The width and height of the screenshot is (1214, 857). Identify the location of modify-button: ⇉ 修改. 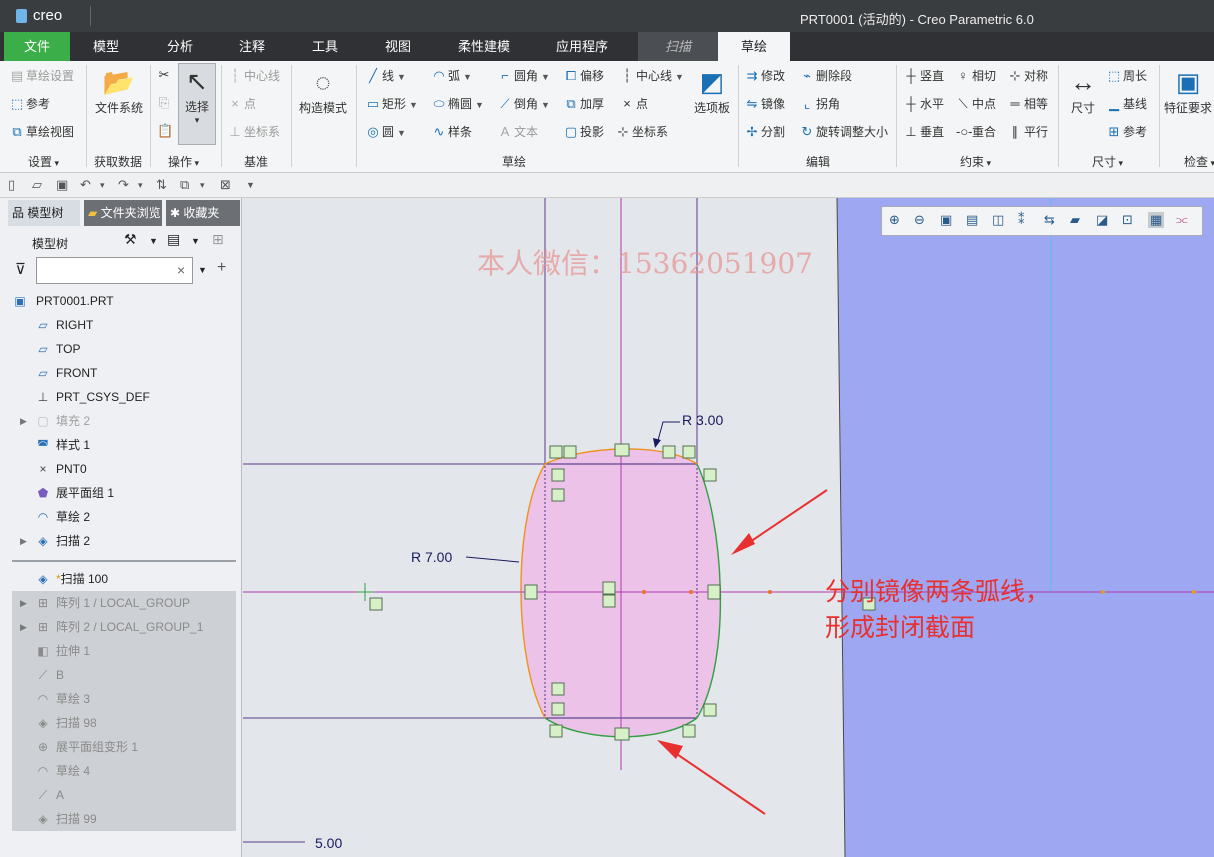
(765, 75).